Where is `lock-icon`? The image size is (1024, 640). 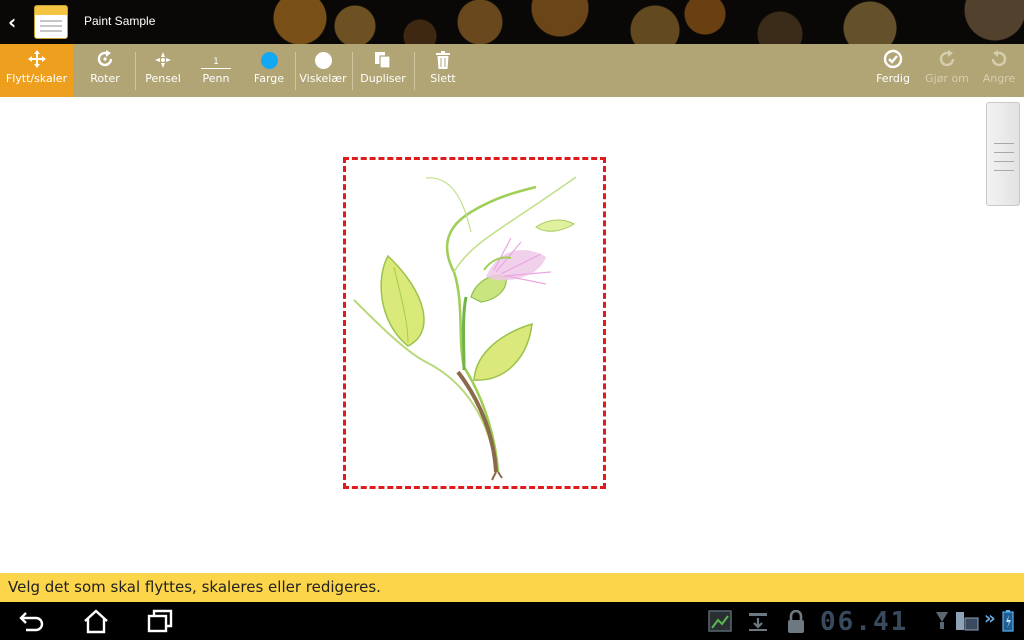 lock-icon is located at coordinates (796, 621).